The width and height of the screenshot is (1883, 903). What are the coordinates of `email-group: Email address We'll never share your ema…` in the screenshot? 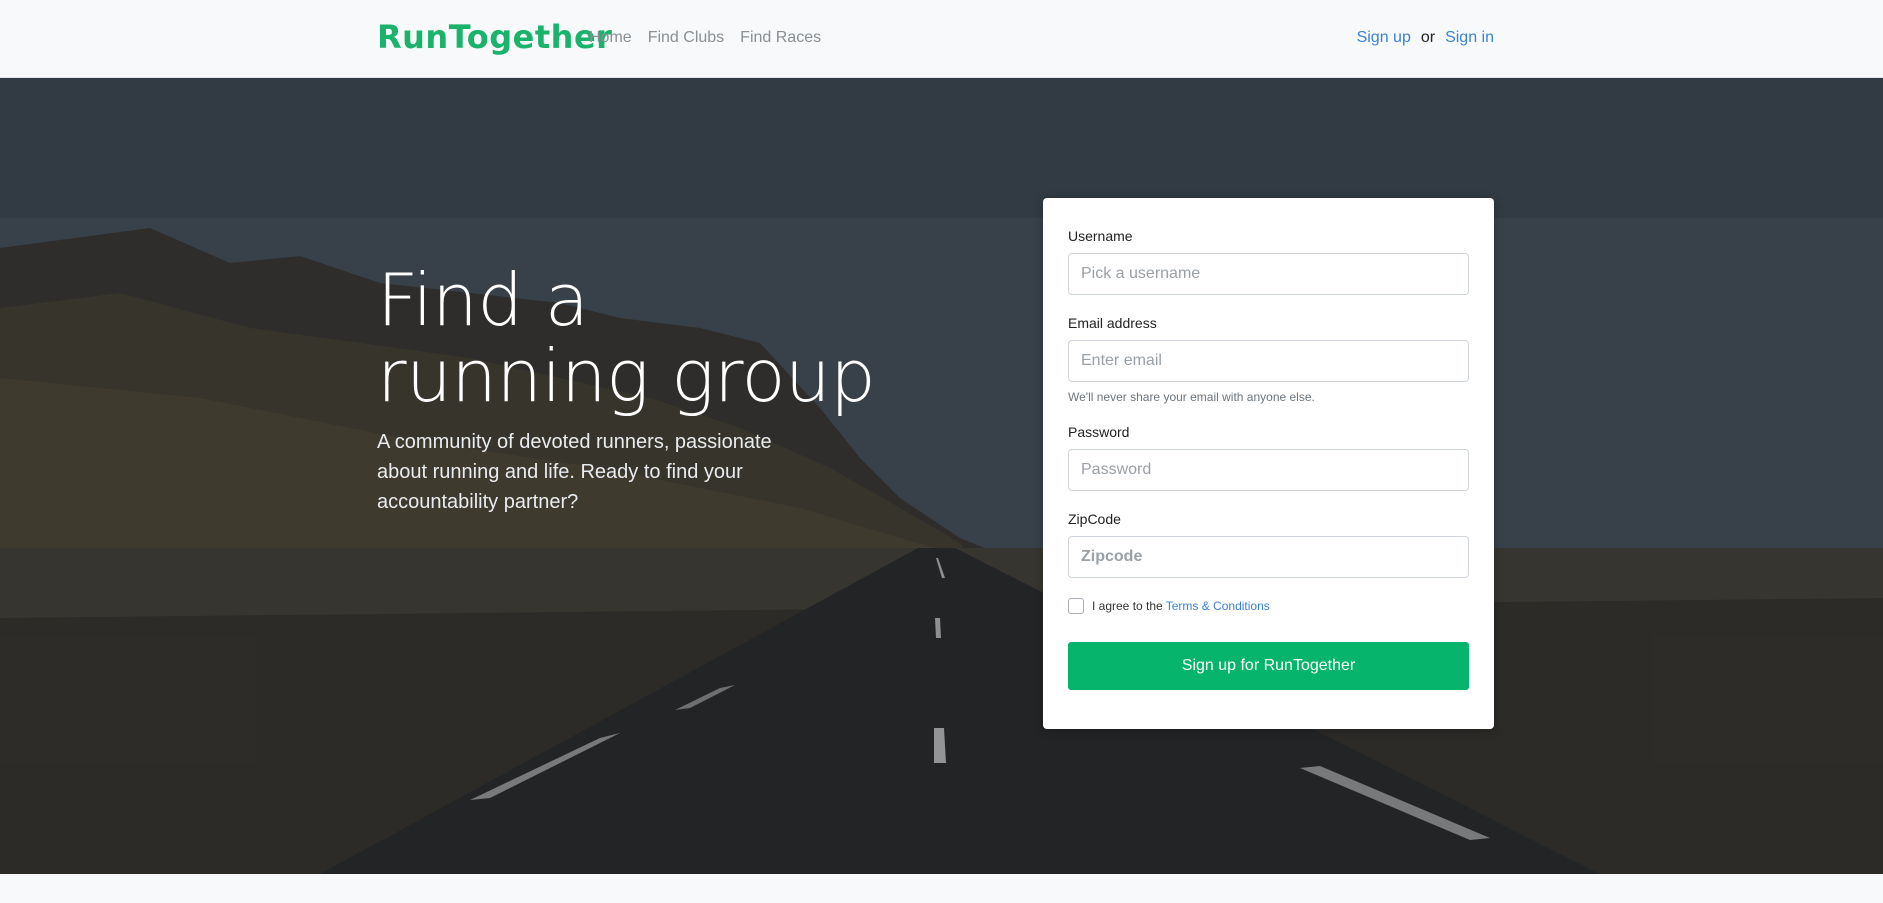 It's located at (1268, 359).